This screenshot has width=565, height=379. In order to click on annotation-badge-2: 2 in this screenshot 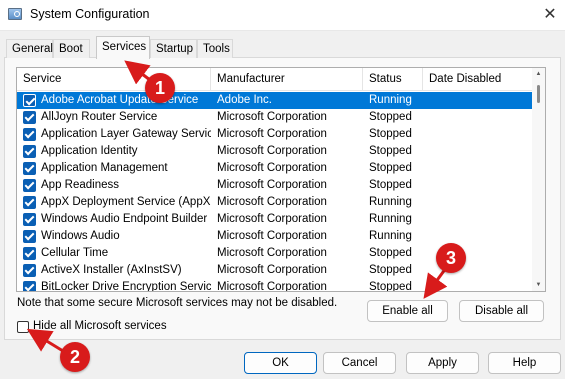, I will do `click(75, 357)`.